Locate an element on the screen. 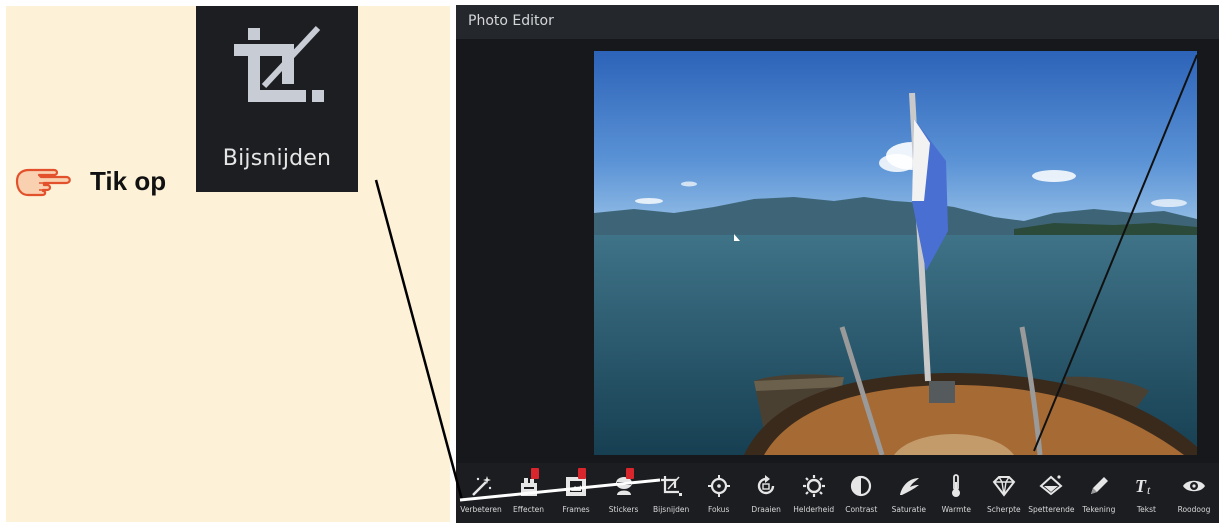 The height and width of the screenshot is (528, 1222). svg-text: T is located at coordinates (1141, 486).